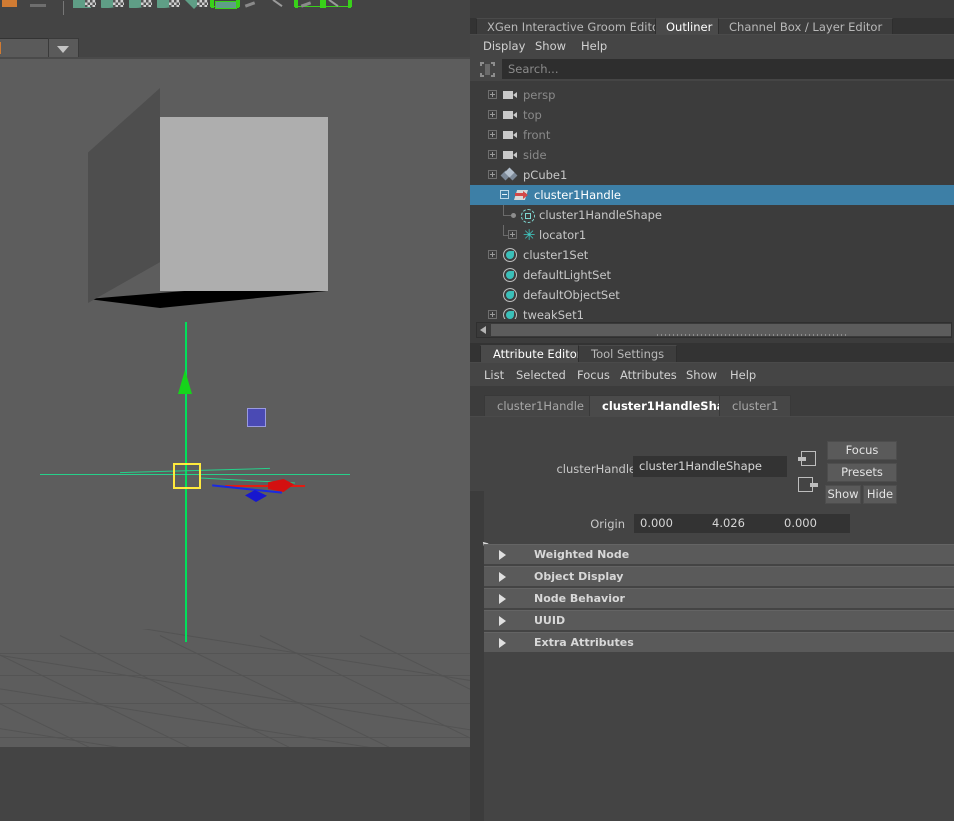  Describe the element at coordinates (710, 466) in the screenshot. I see `clusterhandle-input: cluster1HandleShape` at that location.